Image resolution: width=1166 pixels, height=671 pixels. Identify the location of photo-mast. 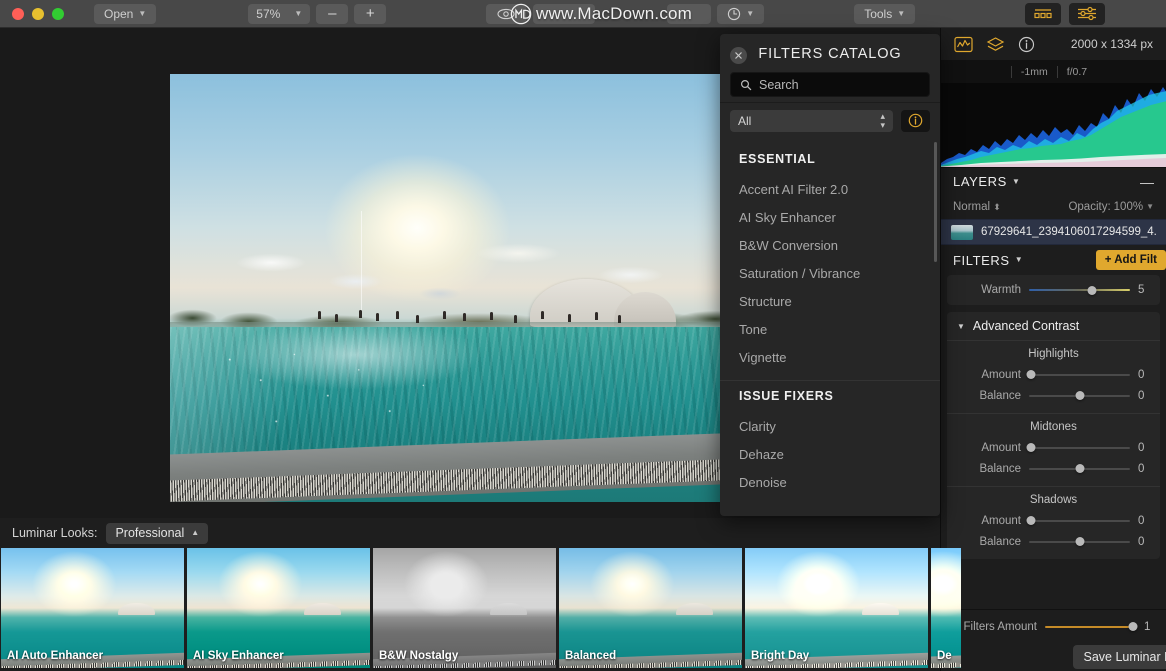
(362, 262).